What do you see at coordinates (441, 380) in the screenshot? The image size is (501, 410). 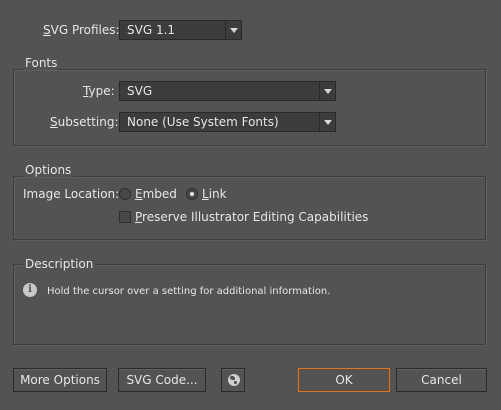 I see `cancel-button: Cancel` at bounding box center [441, 380].